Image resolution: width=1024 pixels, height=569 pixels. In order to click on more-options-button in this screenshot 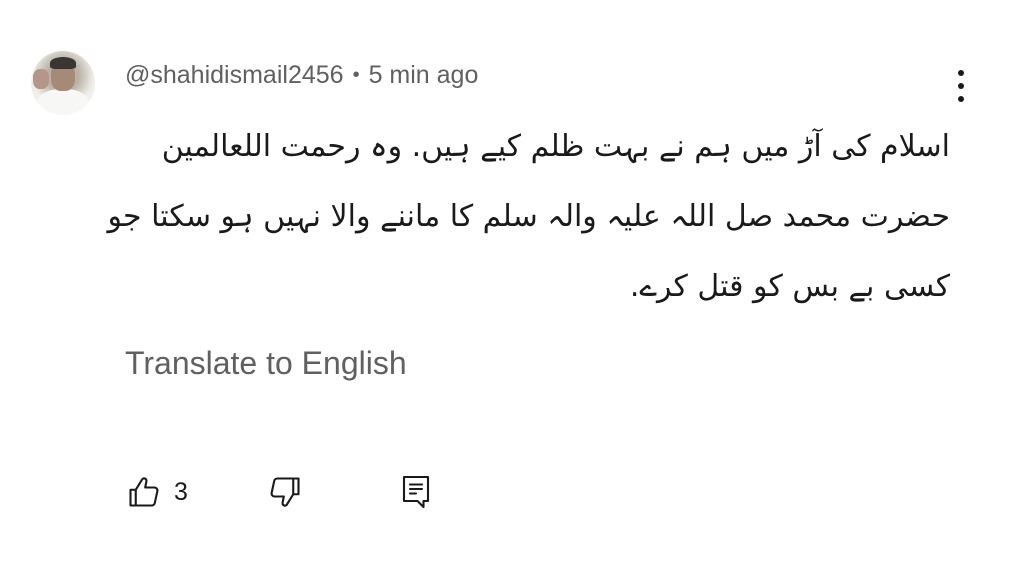, I will do `click(961, 86)`.